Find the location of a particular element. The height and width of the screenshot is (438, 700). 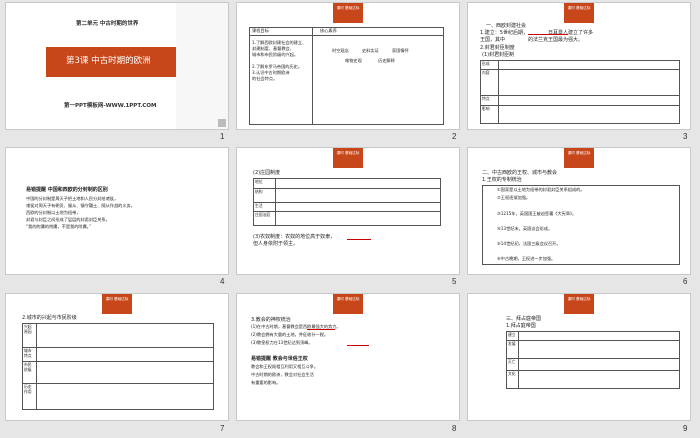

slide-number-7: 7 is located at coordinates (222, 428).